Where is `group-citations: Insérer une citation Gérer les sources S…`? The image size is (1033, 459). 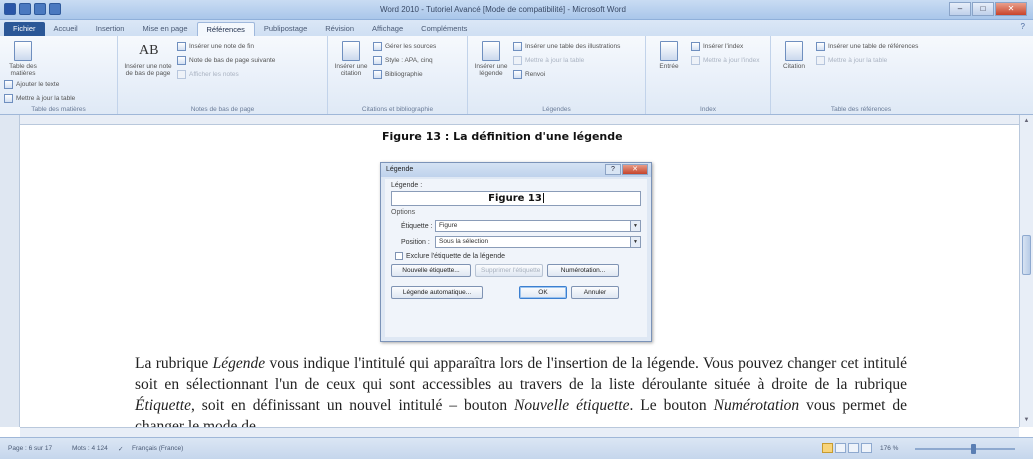
group-citations: Insérer une citation Gérer les sources S… is located at coordinates (398, 75).